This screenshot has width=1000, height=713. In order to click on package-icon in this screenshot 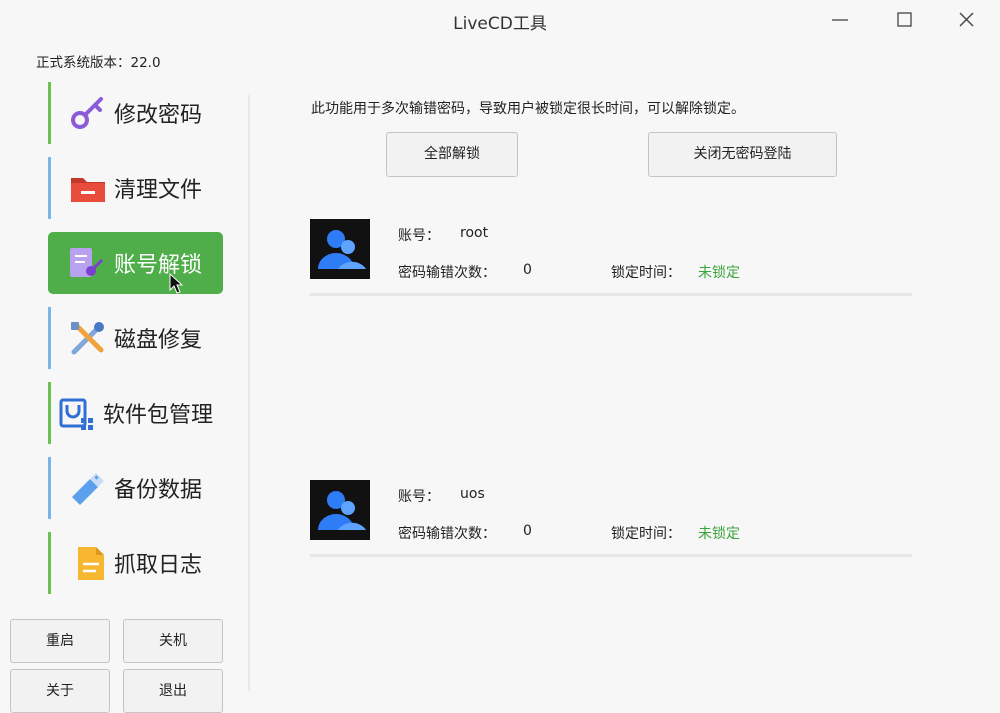, I will do `click(76, 414)`.